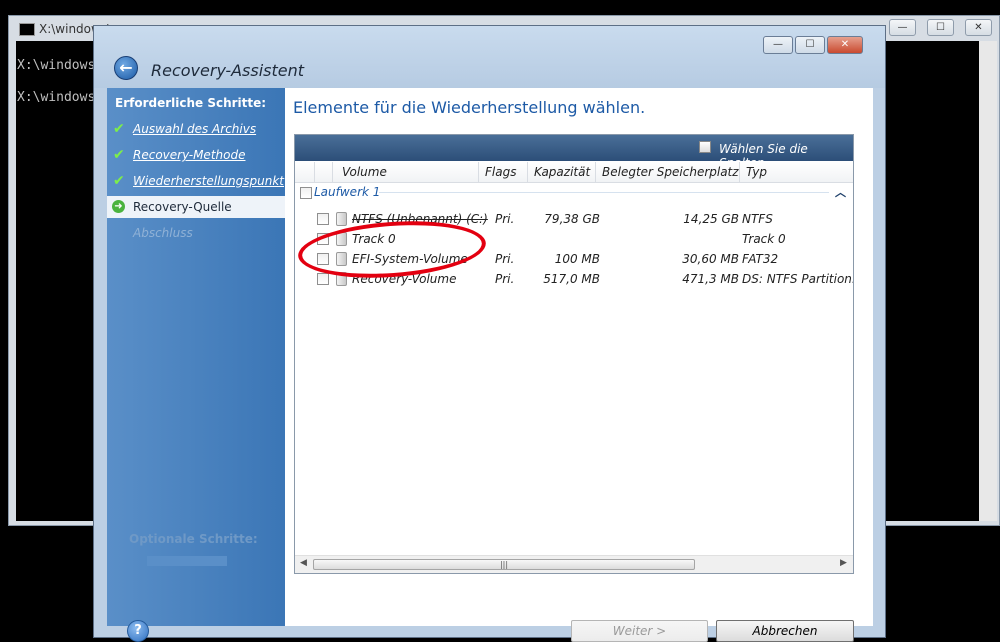  What do you see at coordinates (118, 206) in the screenshot?
I see `arrow-right-icon: ➜` at bounding box center [118, 206].